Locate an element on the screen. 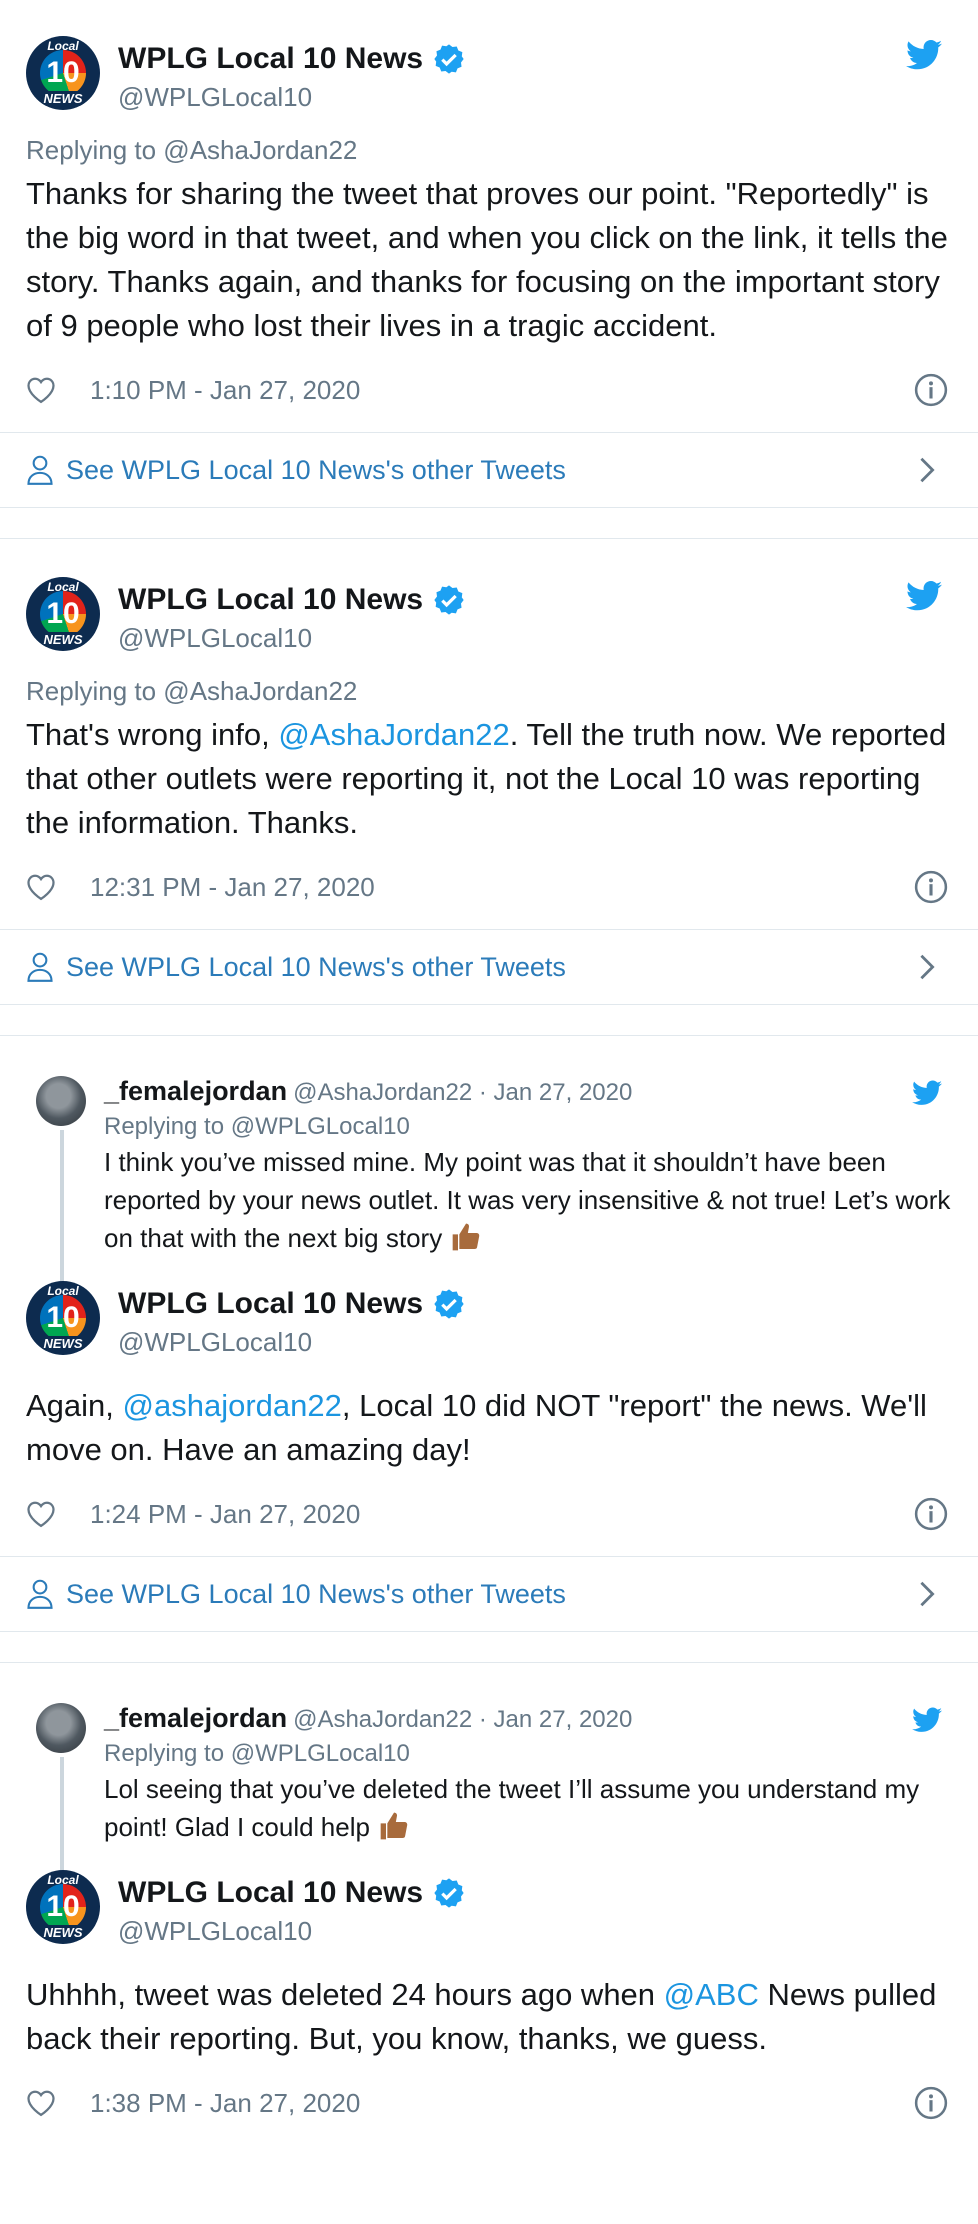  thread-line is located at coordinates (62, 1213).